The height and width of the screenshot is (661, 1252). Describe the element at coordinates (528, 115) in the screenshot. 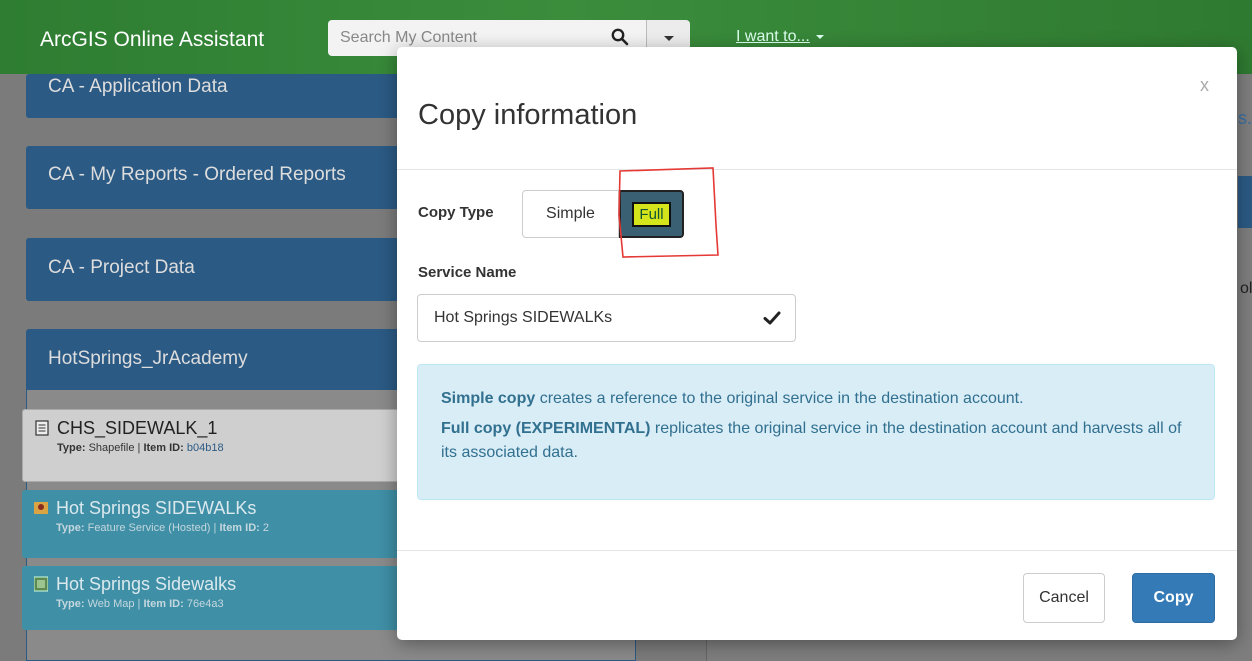

I see `dialog-title: Copy information` at that location.